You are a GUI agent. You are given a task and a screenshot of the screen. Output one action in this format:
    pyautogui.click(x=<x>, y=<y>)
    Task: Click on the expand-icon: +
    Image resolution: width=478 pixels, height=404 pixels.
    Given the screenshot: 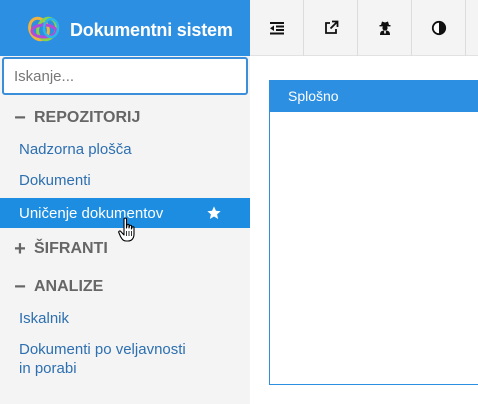 What is the action you would take?
    pyautogui.click(x=20, y=249)
    